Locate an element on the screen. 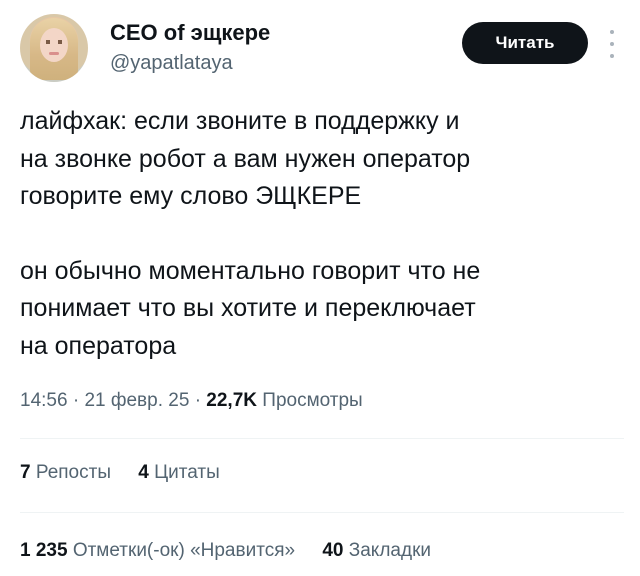 The image size is (640, 576). avatar-lips is located at coordinates (54, 53).